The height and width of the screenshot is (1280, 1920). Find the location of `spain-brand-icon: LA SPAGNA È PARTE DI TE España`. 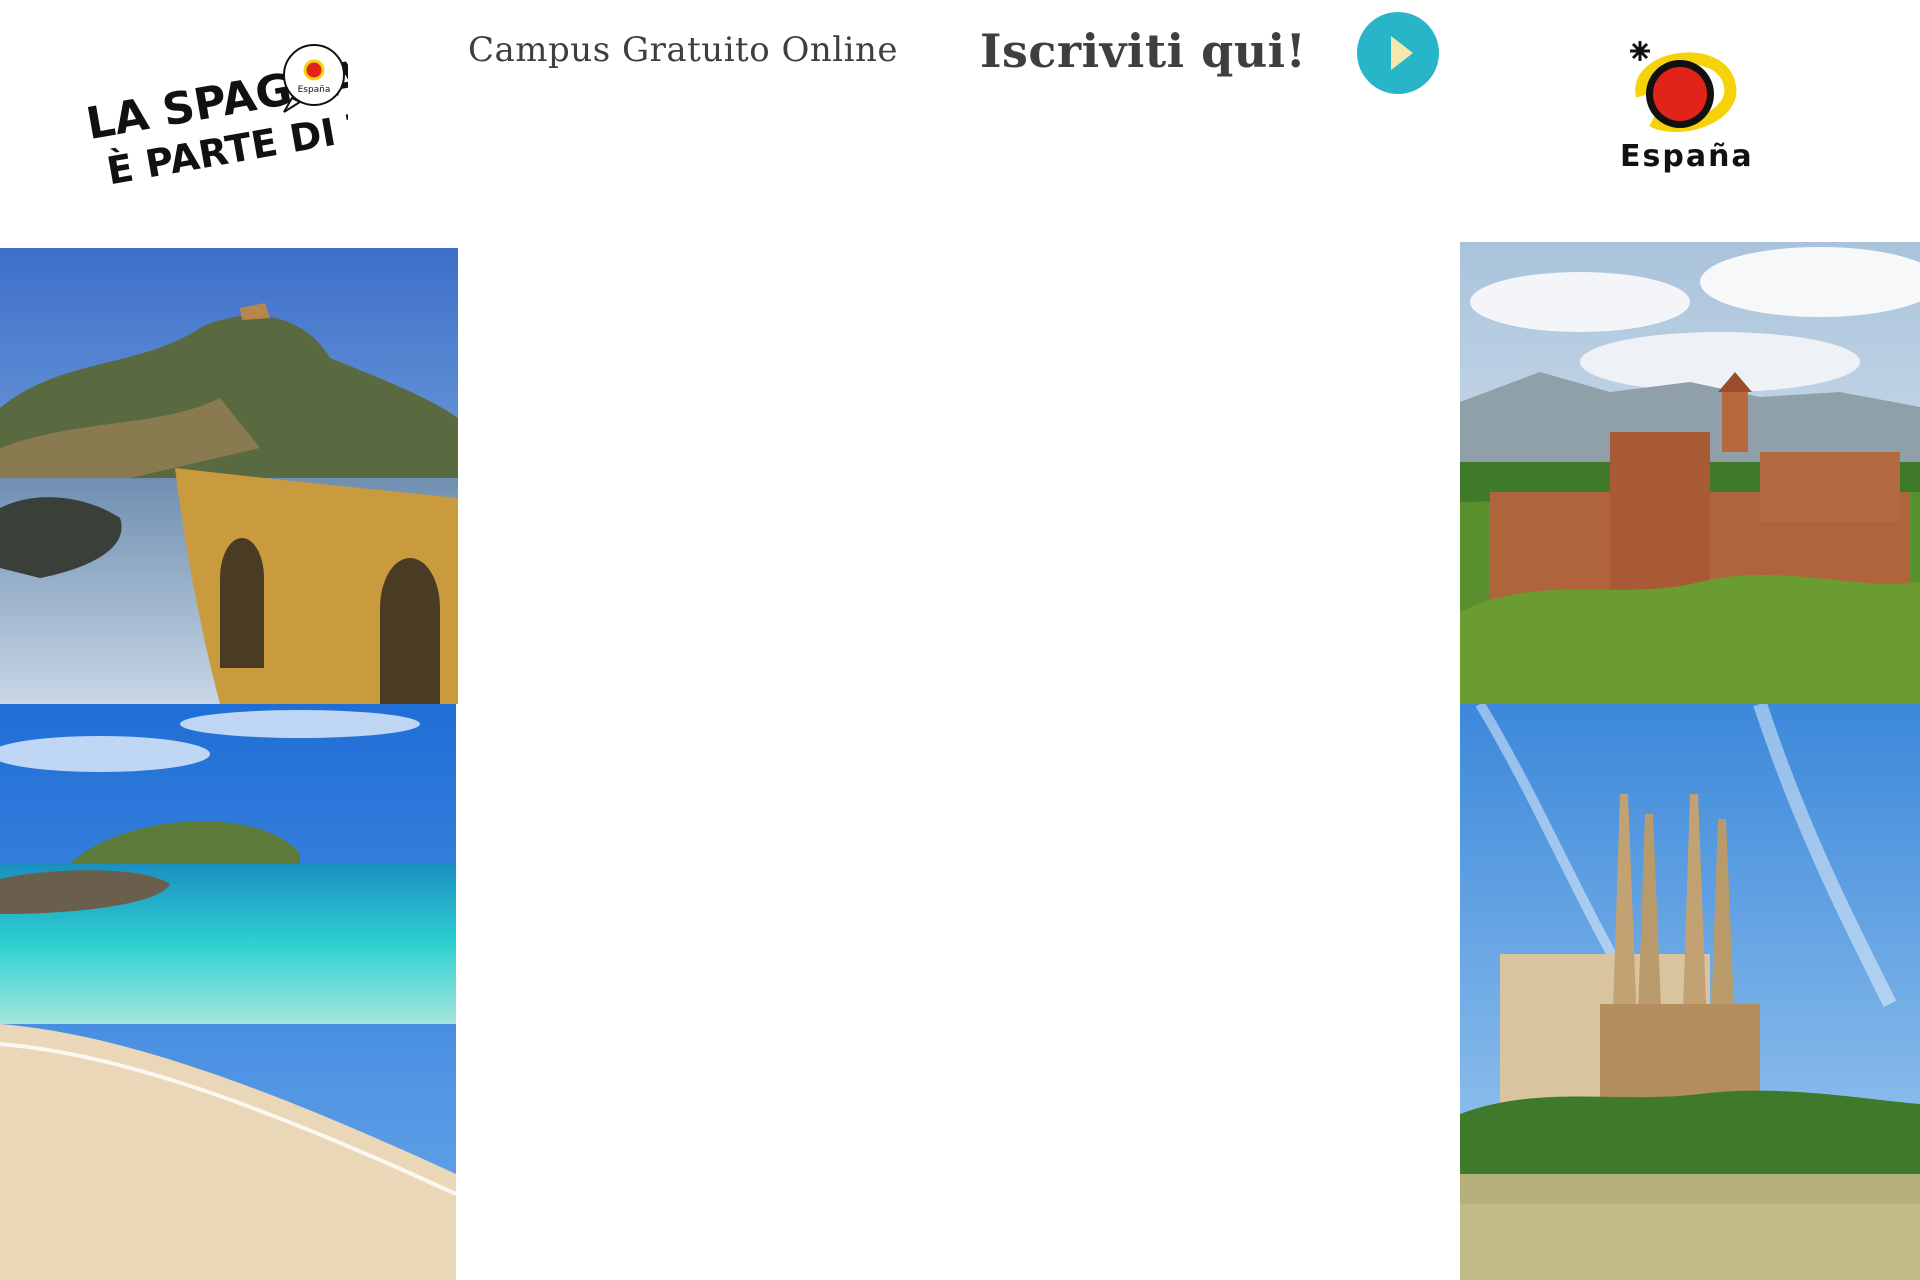

spain-brand-icon: LA SPAGNA È PARTE DI TE España is located at coordinates (242, 118).